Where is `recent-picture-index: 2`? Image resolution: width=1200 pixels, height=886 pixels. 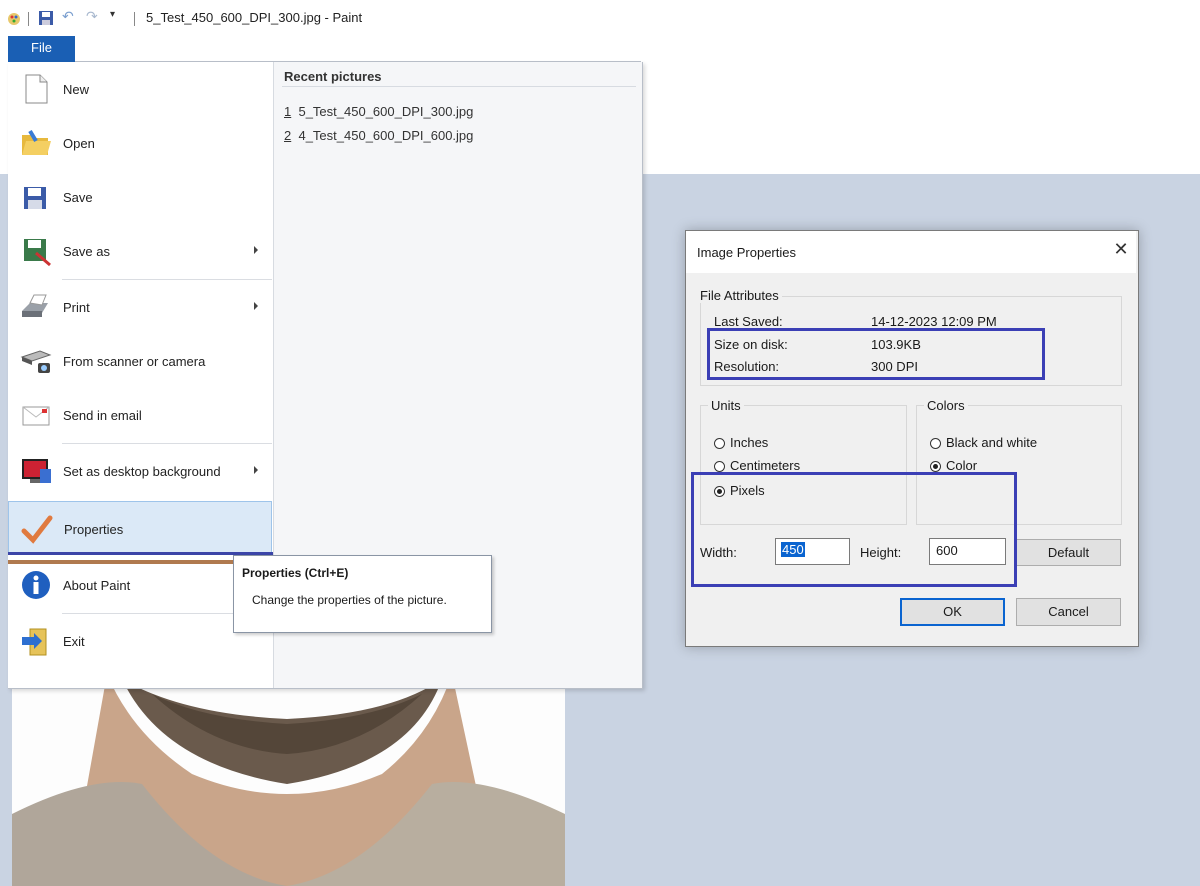
recent-picture-index: 2 is located at coordinates (288, 135).